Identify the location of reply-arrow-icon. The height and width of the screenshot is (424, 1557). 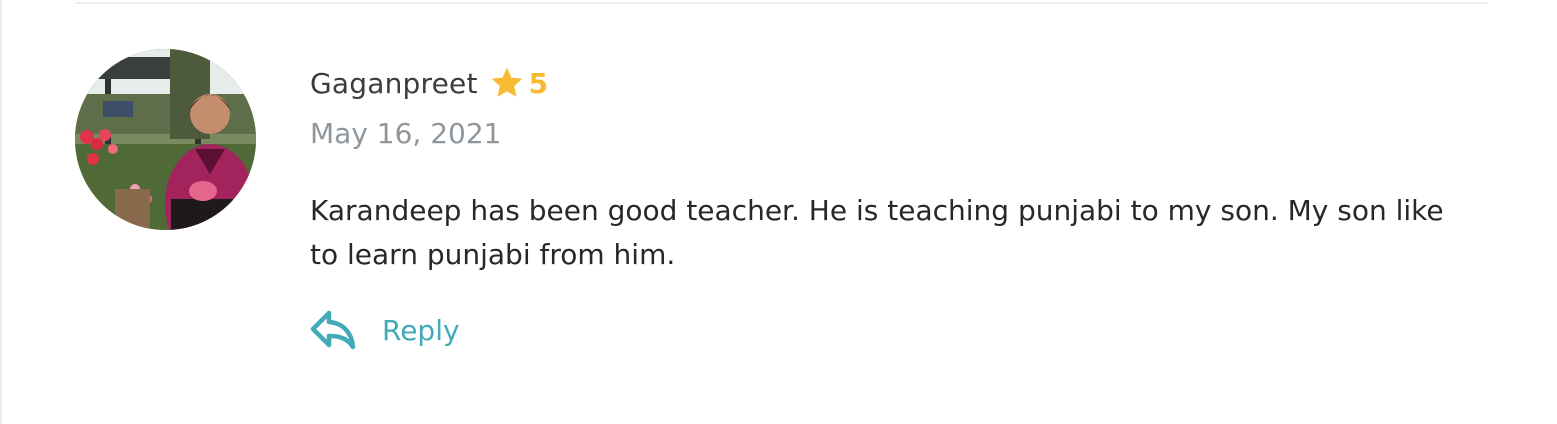
(333, 330).